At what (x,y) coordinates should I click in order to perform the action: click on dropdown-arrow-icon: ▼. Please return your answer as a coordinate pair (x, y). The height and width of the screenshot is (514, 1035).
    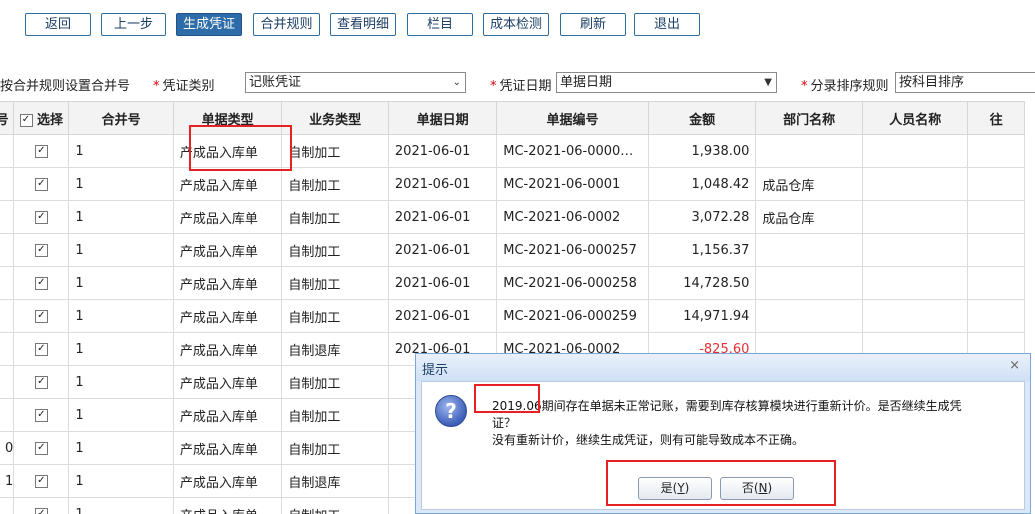
    Looking at the image, I should click on (768, 82).